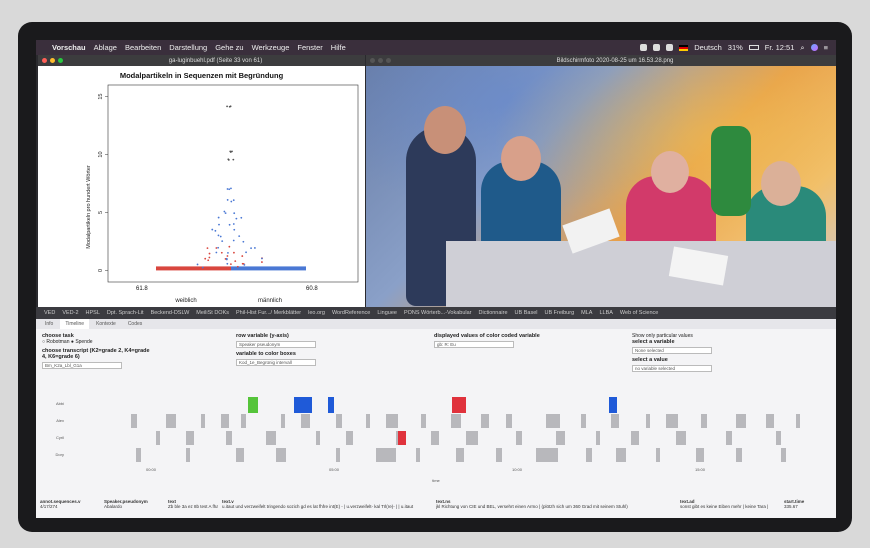  I want to click on bookmark: UB Freiburg, so click(559, 313).